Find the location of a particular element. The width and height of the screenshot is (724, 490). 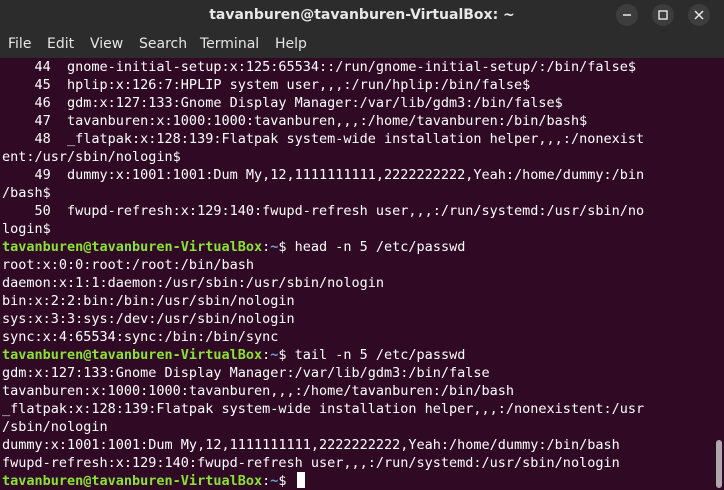

output-line: login$ is located at coordinates (26, 229).